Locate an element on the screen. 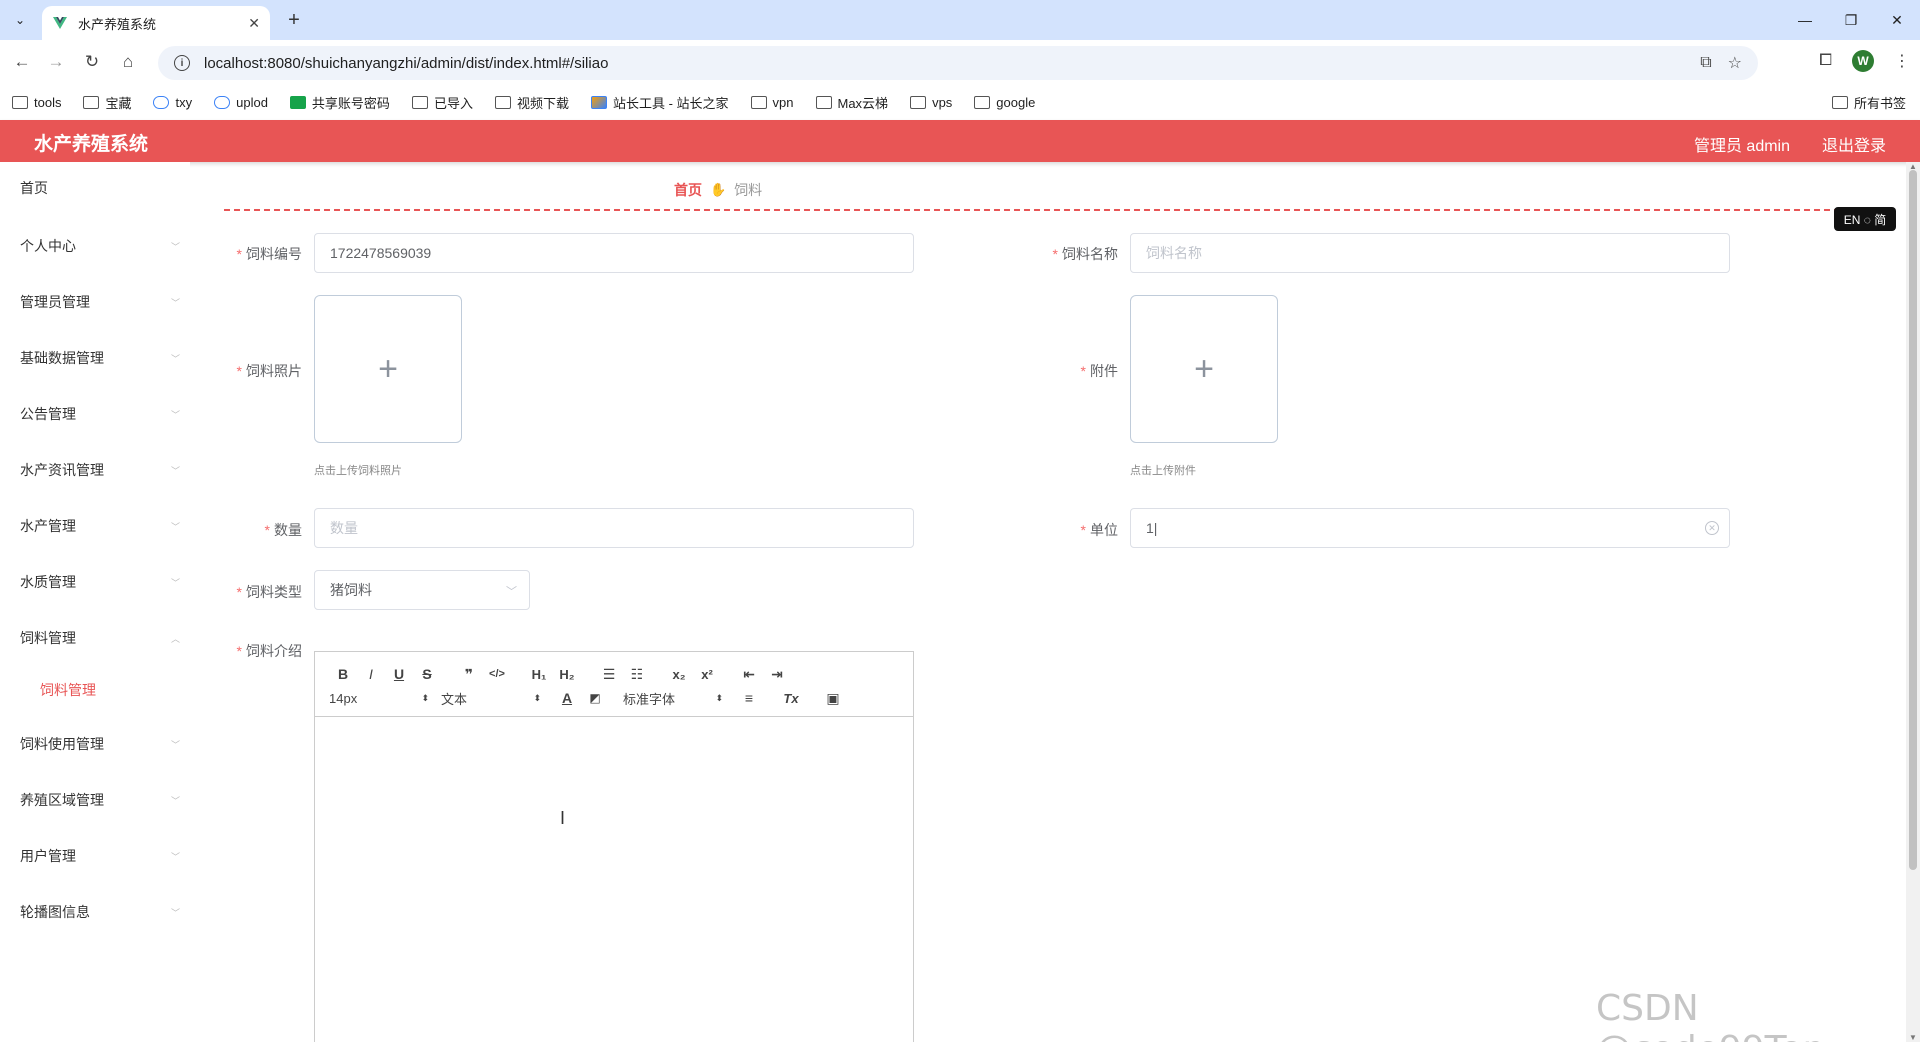  sidebar-item-aquatic: 水产管理 ﹀ is located at coordinates (95, 526).